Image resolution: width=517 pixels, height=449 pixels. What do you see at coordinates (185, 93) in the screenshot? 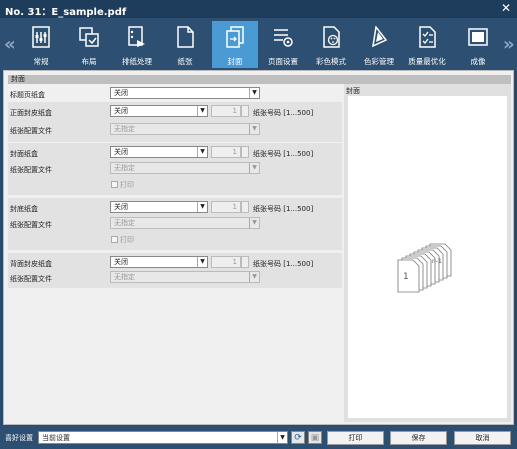
I see `title-tray-select: 关闭 ▼` at bounding box center [185, 93].